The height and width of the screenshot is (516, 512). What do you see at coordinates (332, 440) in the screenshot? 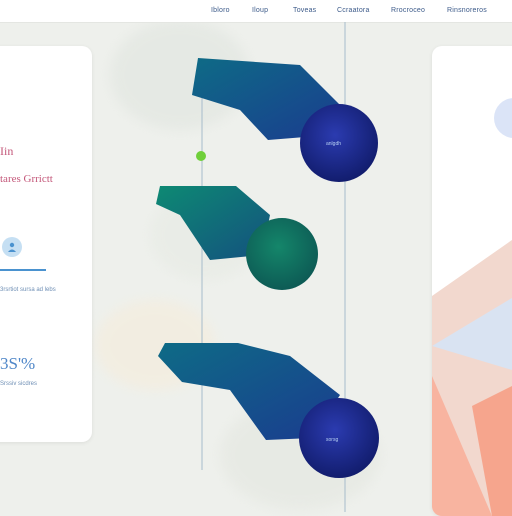
I see `node-label: sorsg` at bounding box center [332, 440].